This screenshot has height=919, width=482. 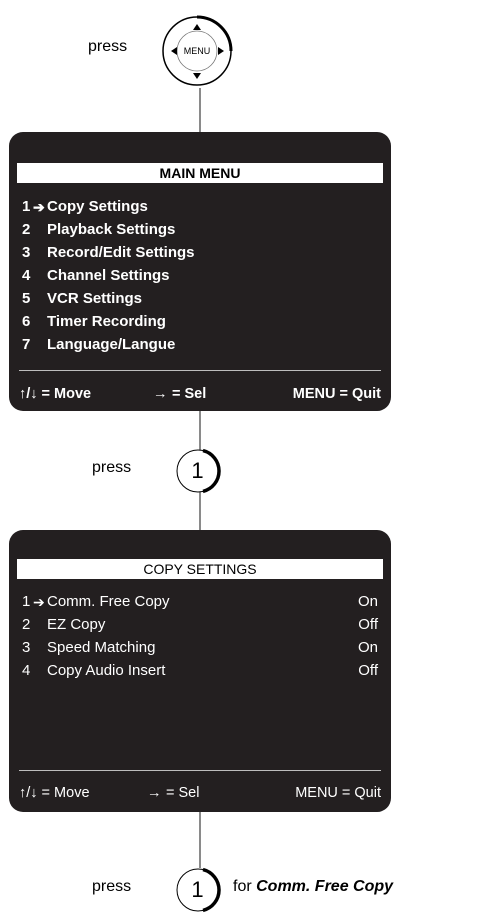 What do you see at coordinates (200, 322) in the screenshot?
I see `main-menu-item-6: 6 Timer Recording` at bounding box center [200, 322].